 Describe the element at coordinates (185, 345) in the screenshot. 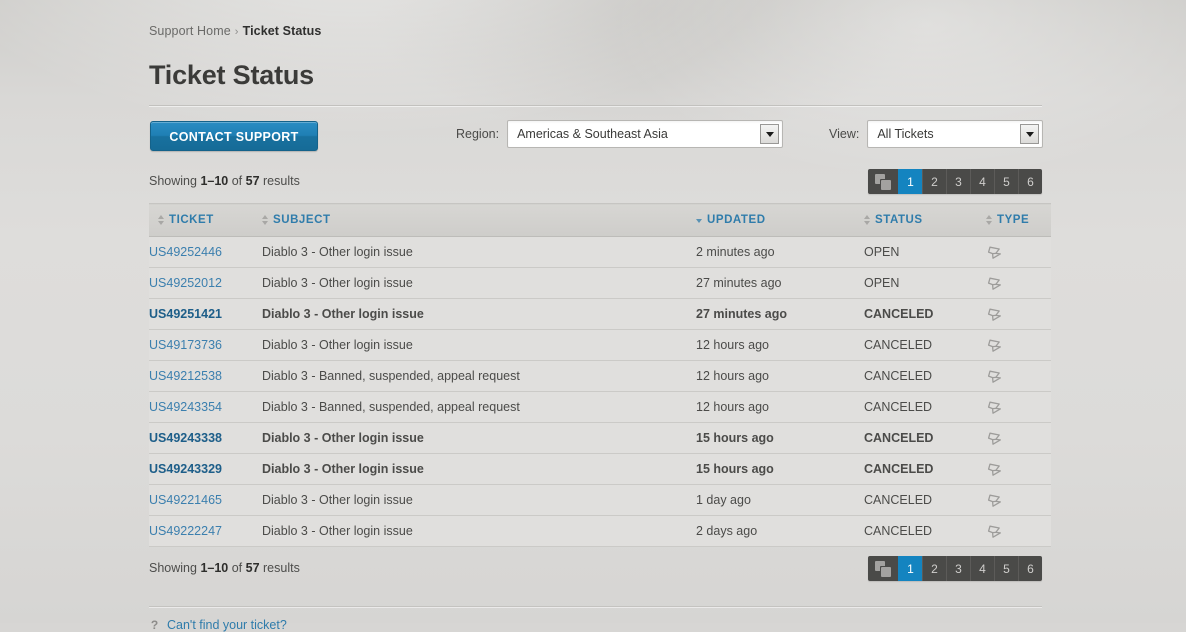

I see `ticket-link: US49173736` at that location.